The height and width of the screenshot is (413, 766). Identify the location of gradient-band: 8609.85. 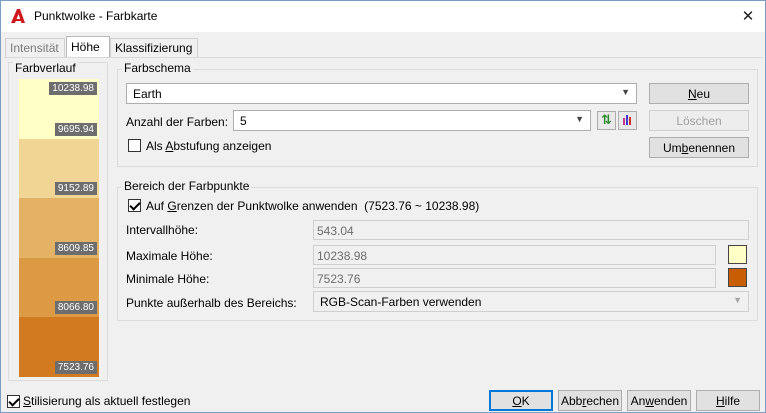
(59, 228).